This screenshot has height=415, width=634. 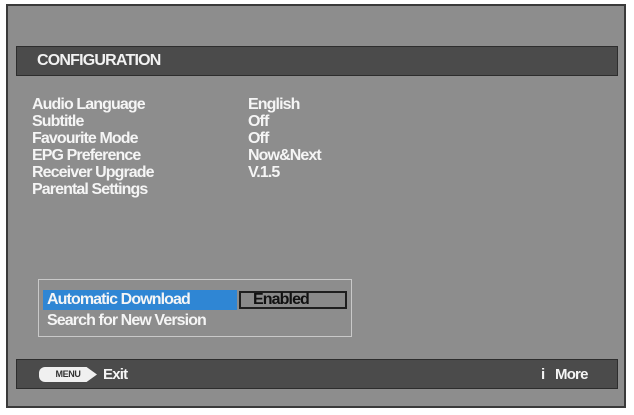 What do you see at coordinates (264, 172) in the screenshot?
I see `setting-value: V.1.5` at bounding box center [264, 172].